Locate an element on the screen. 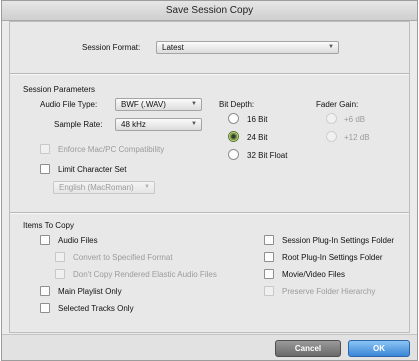 This screenshot has height=361, width=419. session-format-dropdown: Latest ▼ is located at coordinates (247, 47).